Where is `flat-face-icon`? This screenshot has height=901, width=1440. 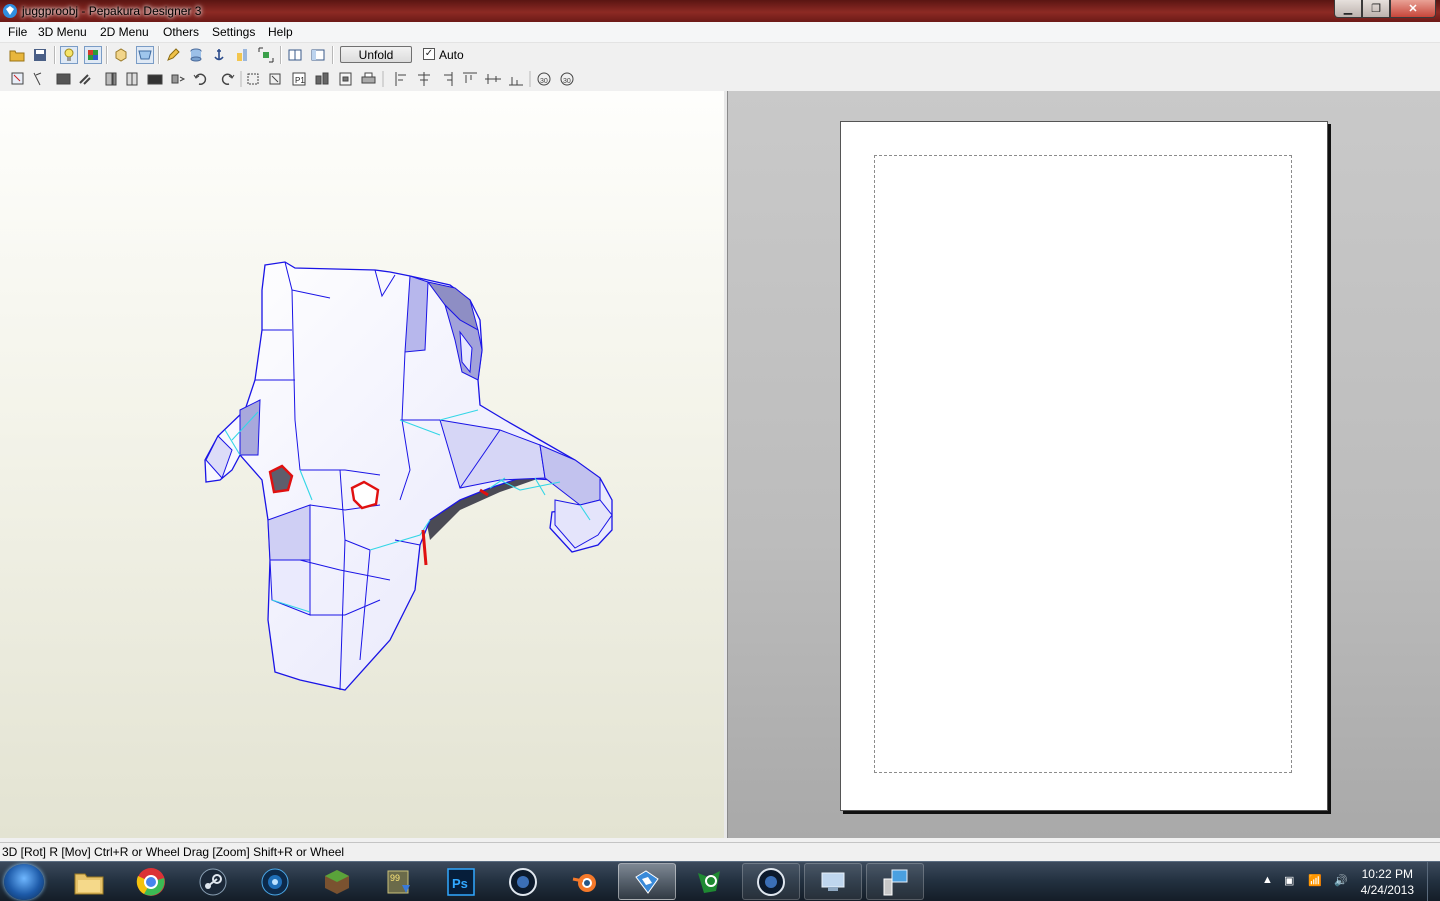 flat-face-icon is located at coordinates (145, 55).